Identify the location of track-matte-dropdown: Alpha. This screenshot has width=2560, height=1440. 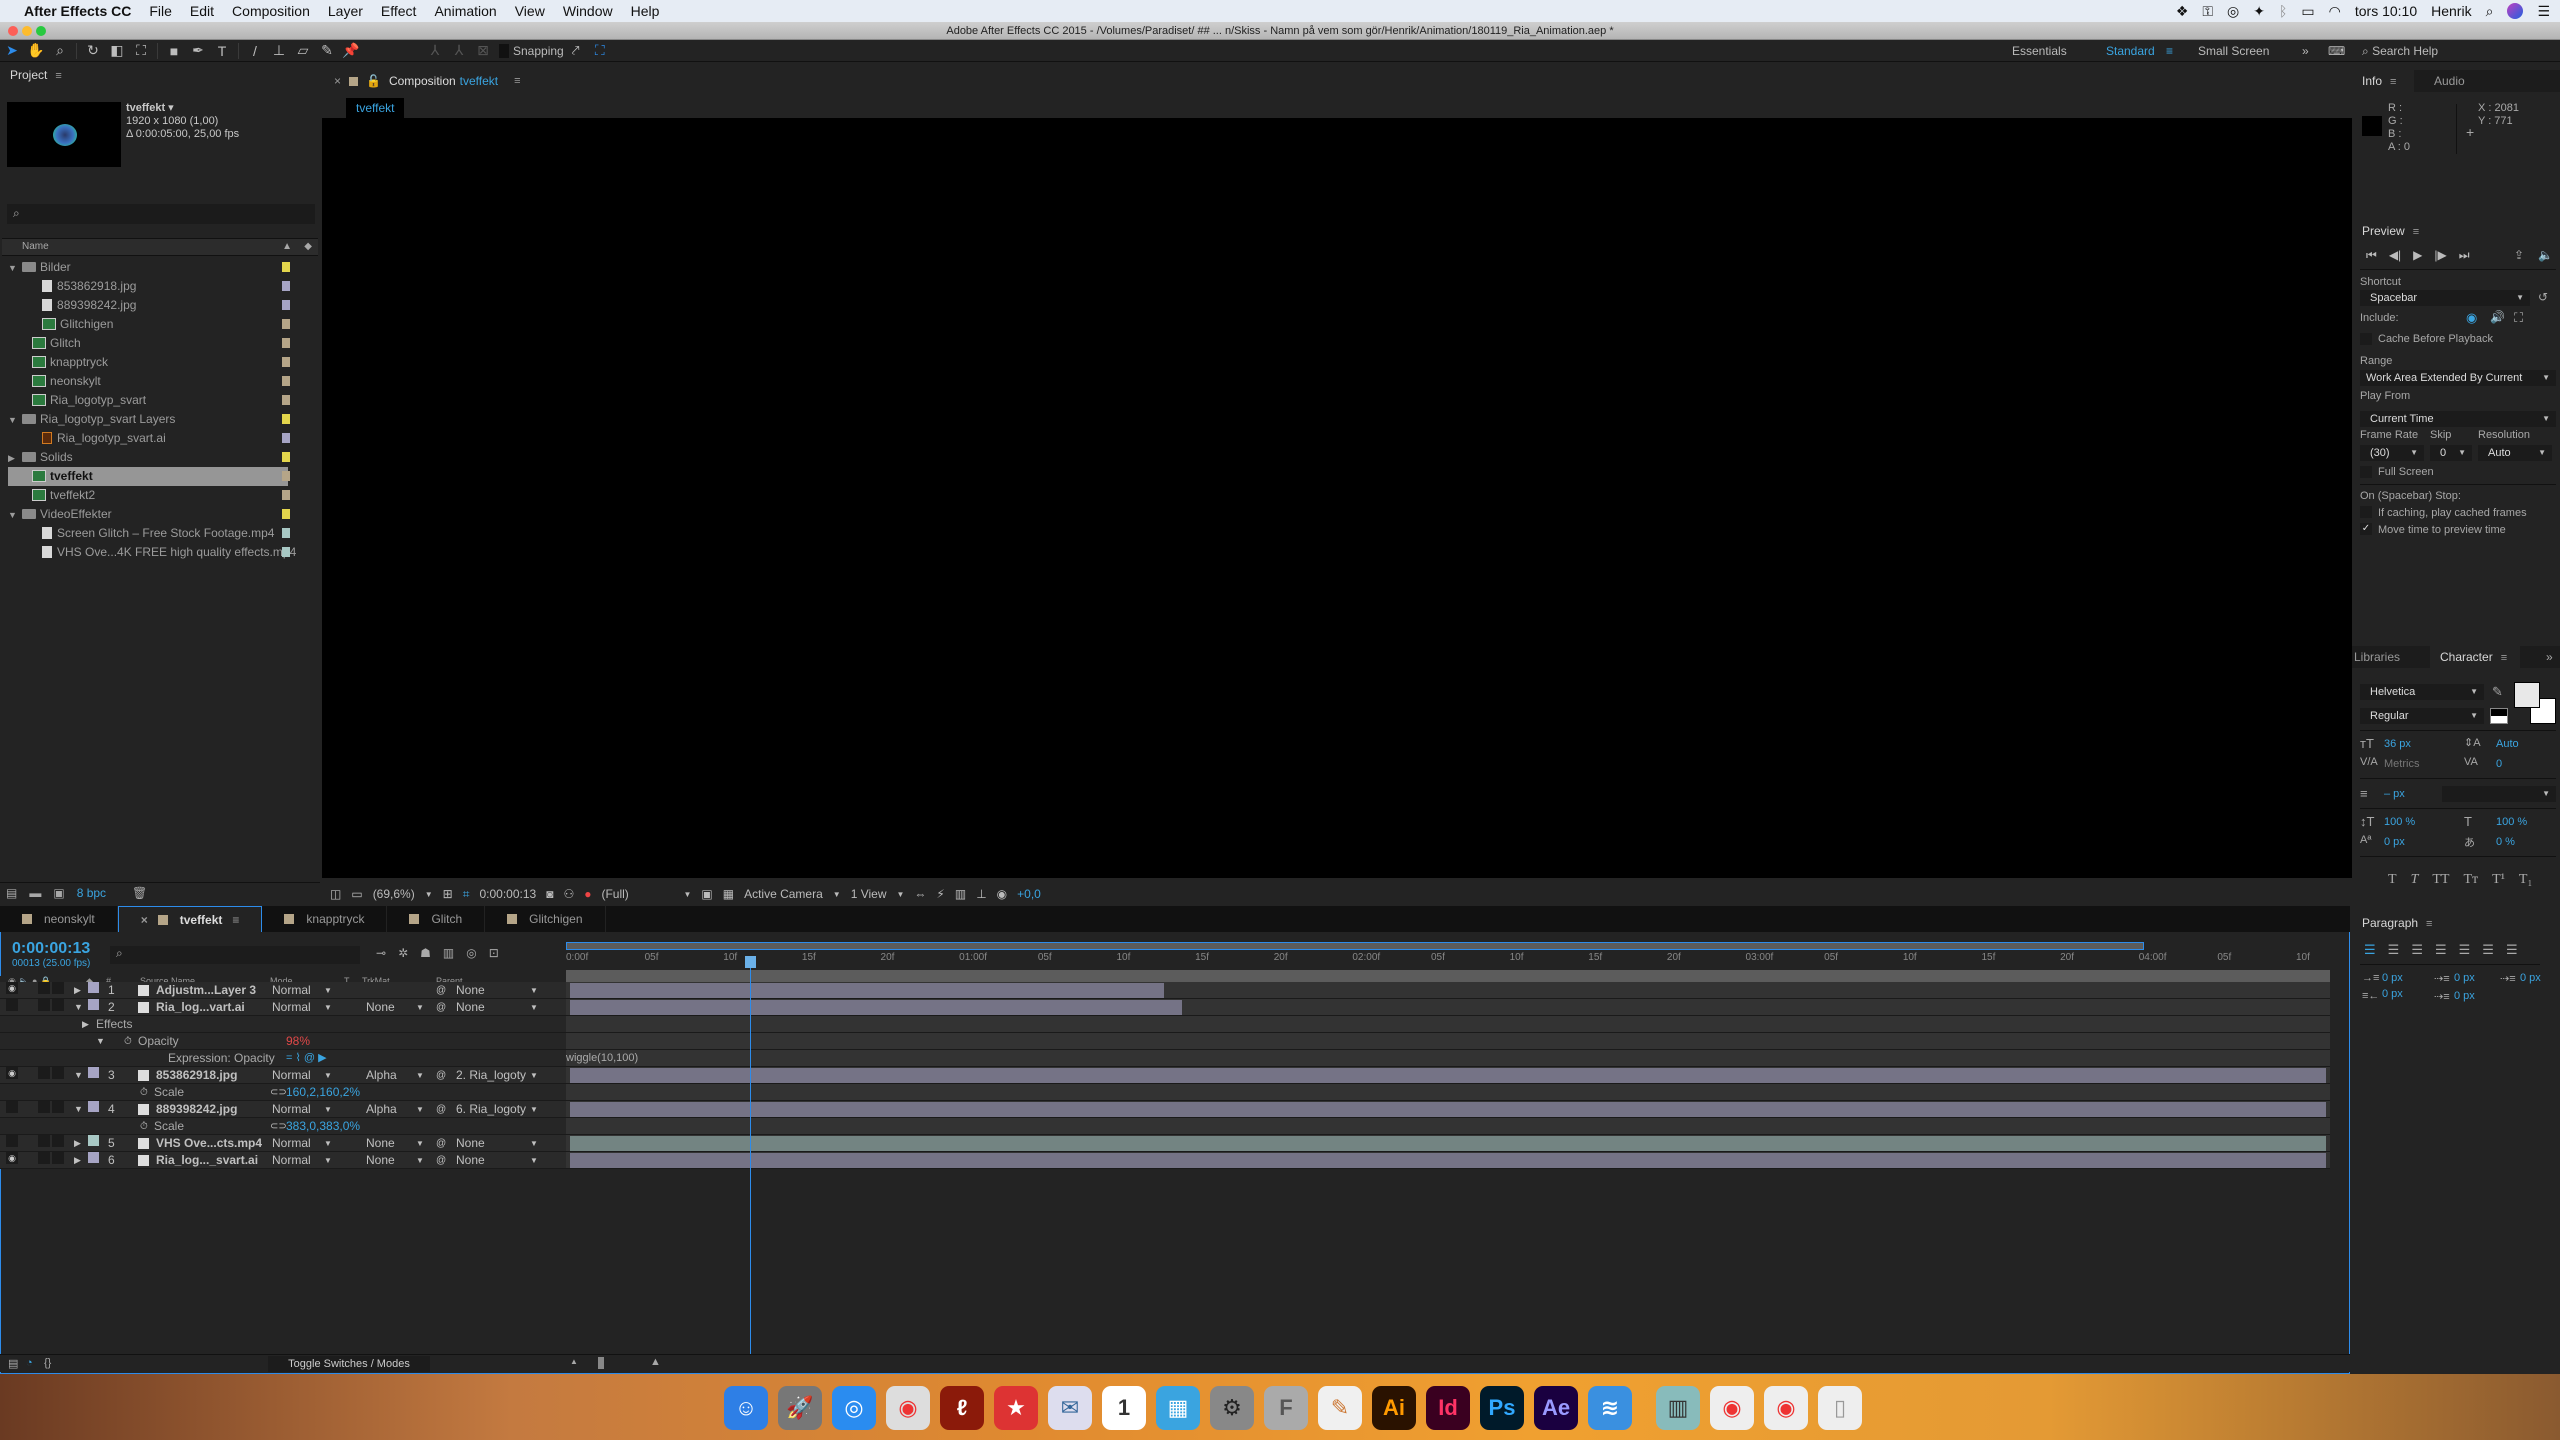
(381, 1075).